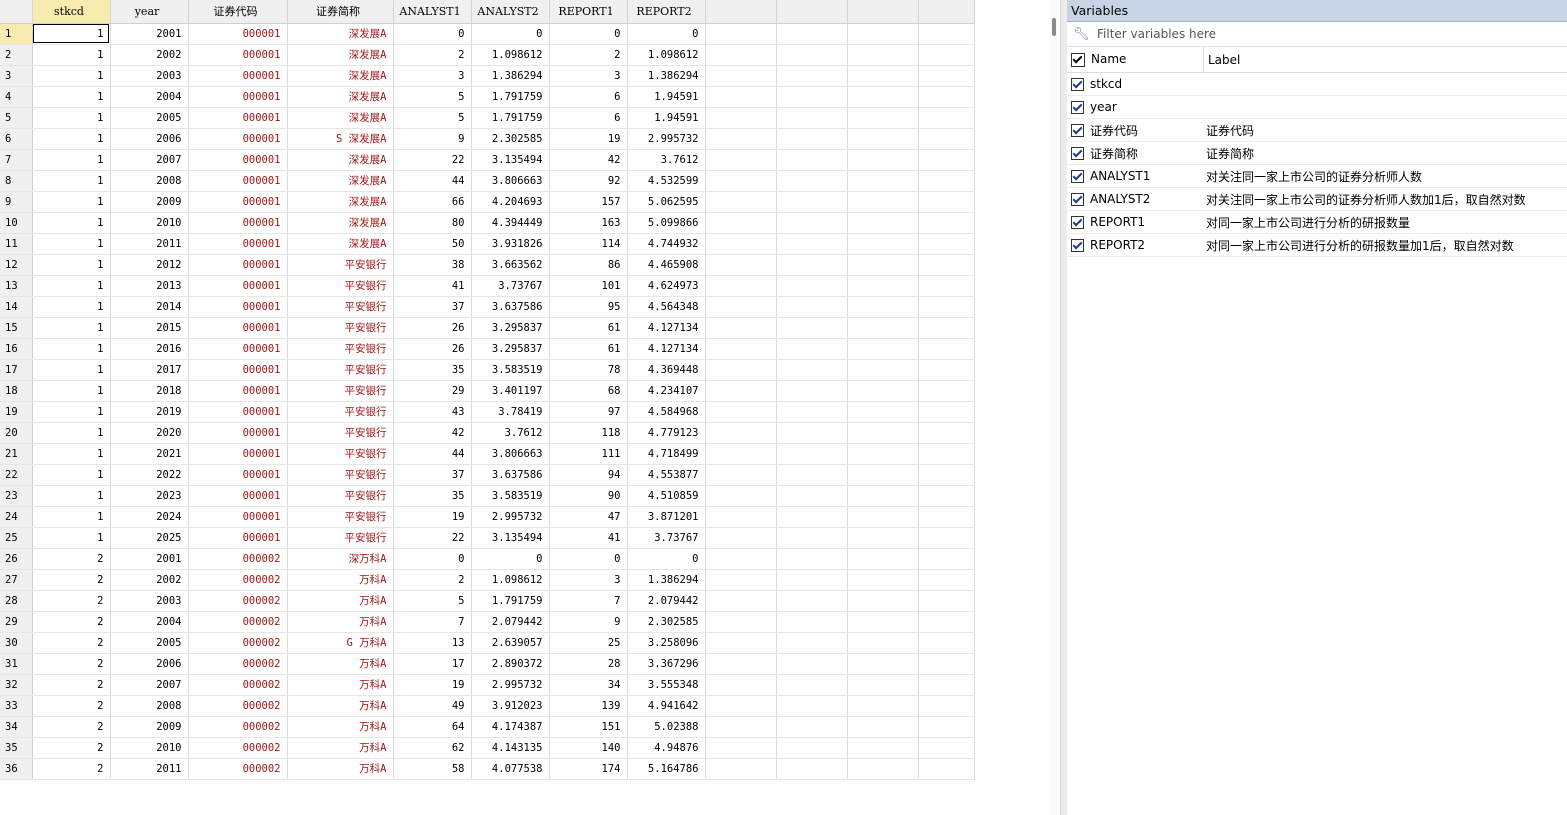 The width and height of the screenshot is (1567, 815). I want to click on table-cell: 139, so click(588, 706).